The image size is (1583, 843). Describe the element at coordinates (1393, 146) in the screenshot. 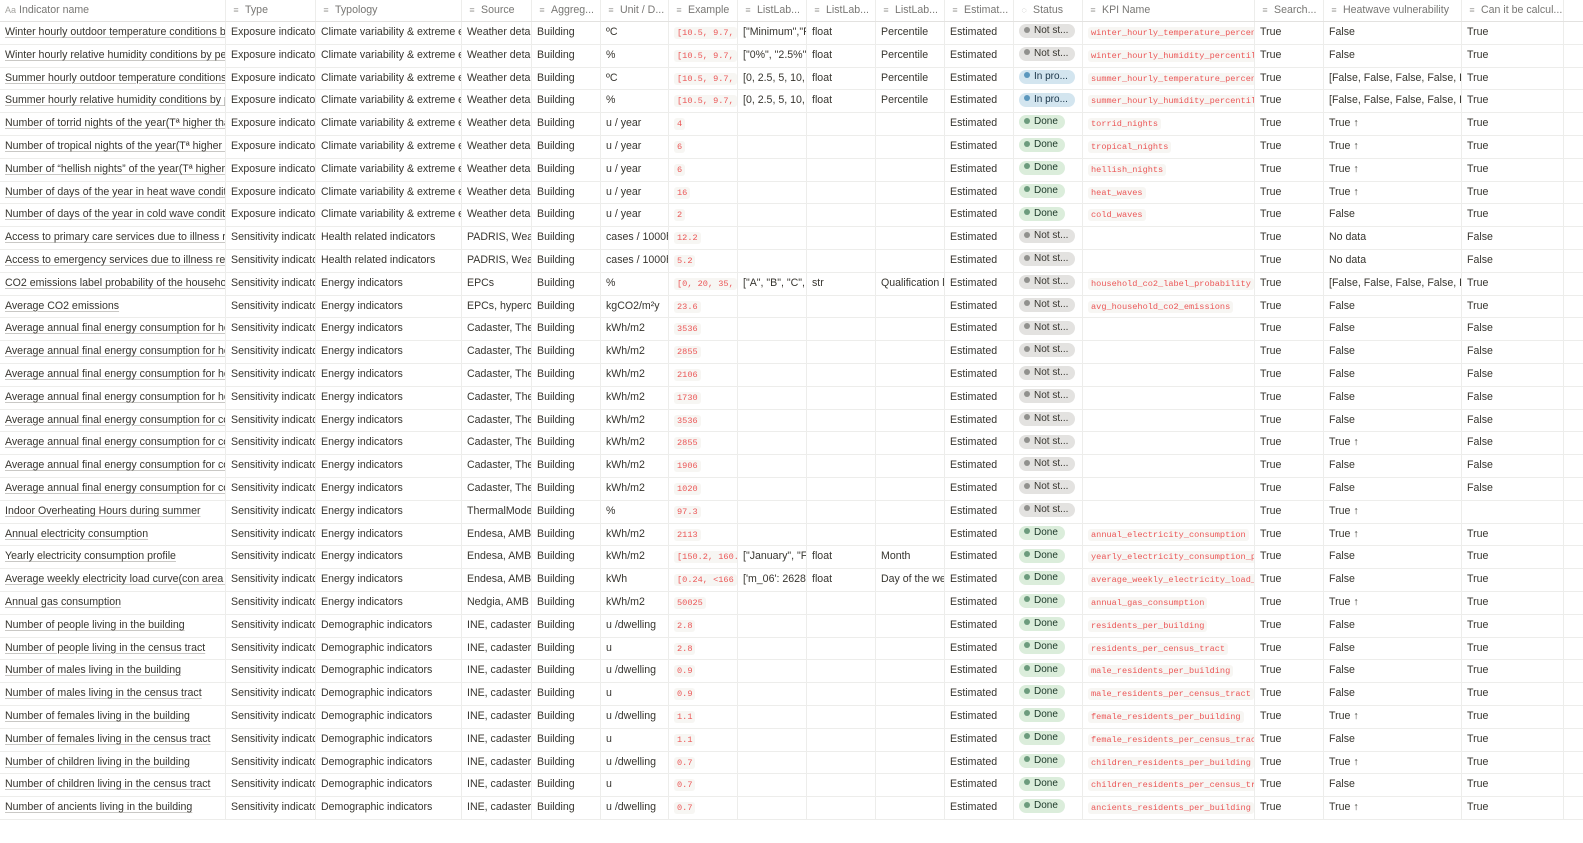

I see `cell-hw: True ↑` at that location.